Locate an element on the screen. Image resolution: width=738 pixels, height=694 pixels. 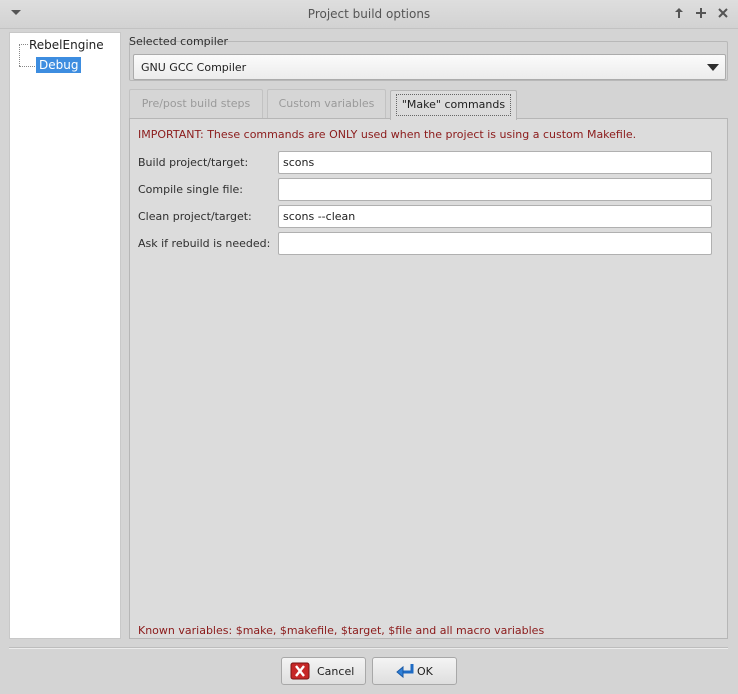
cancel-button-label: Cancel is located at coordinates (336, 671).